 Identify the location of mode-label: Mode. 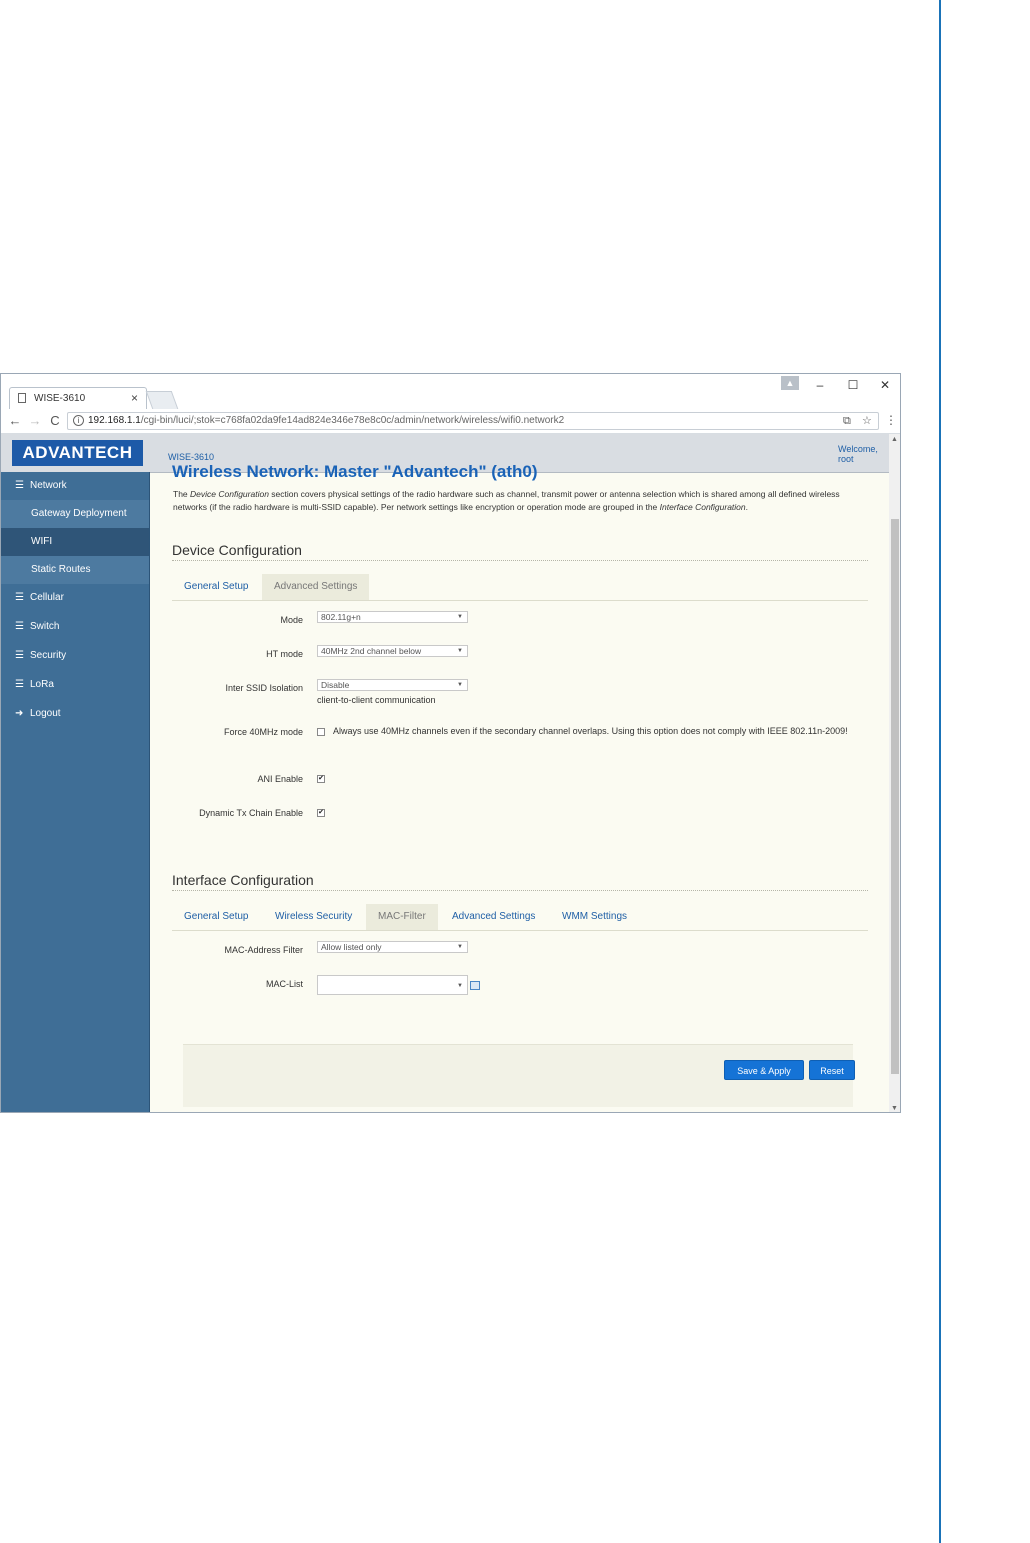
(291, 620).